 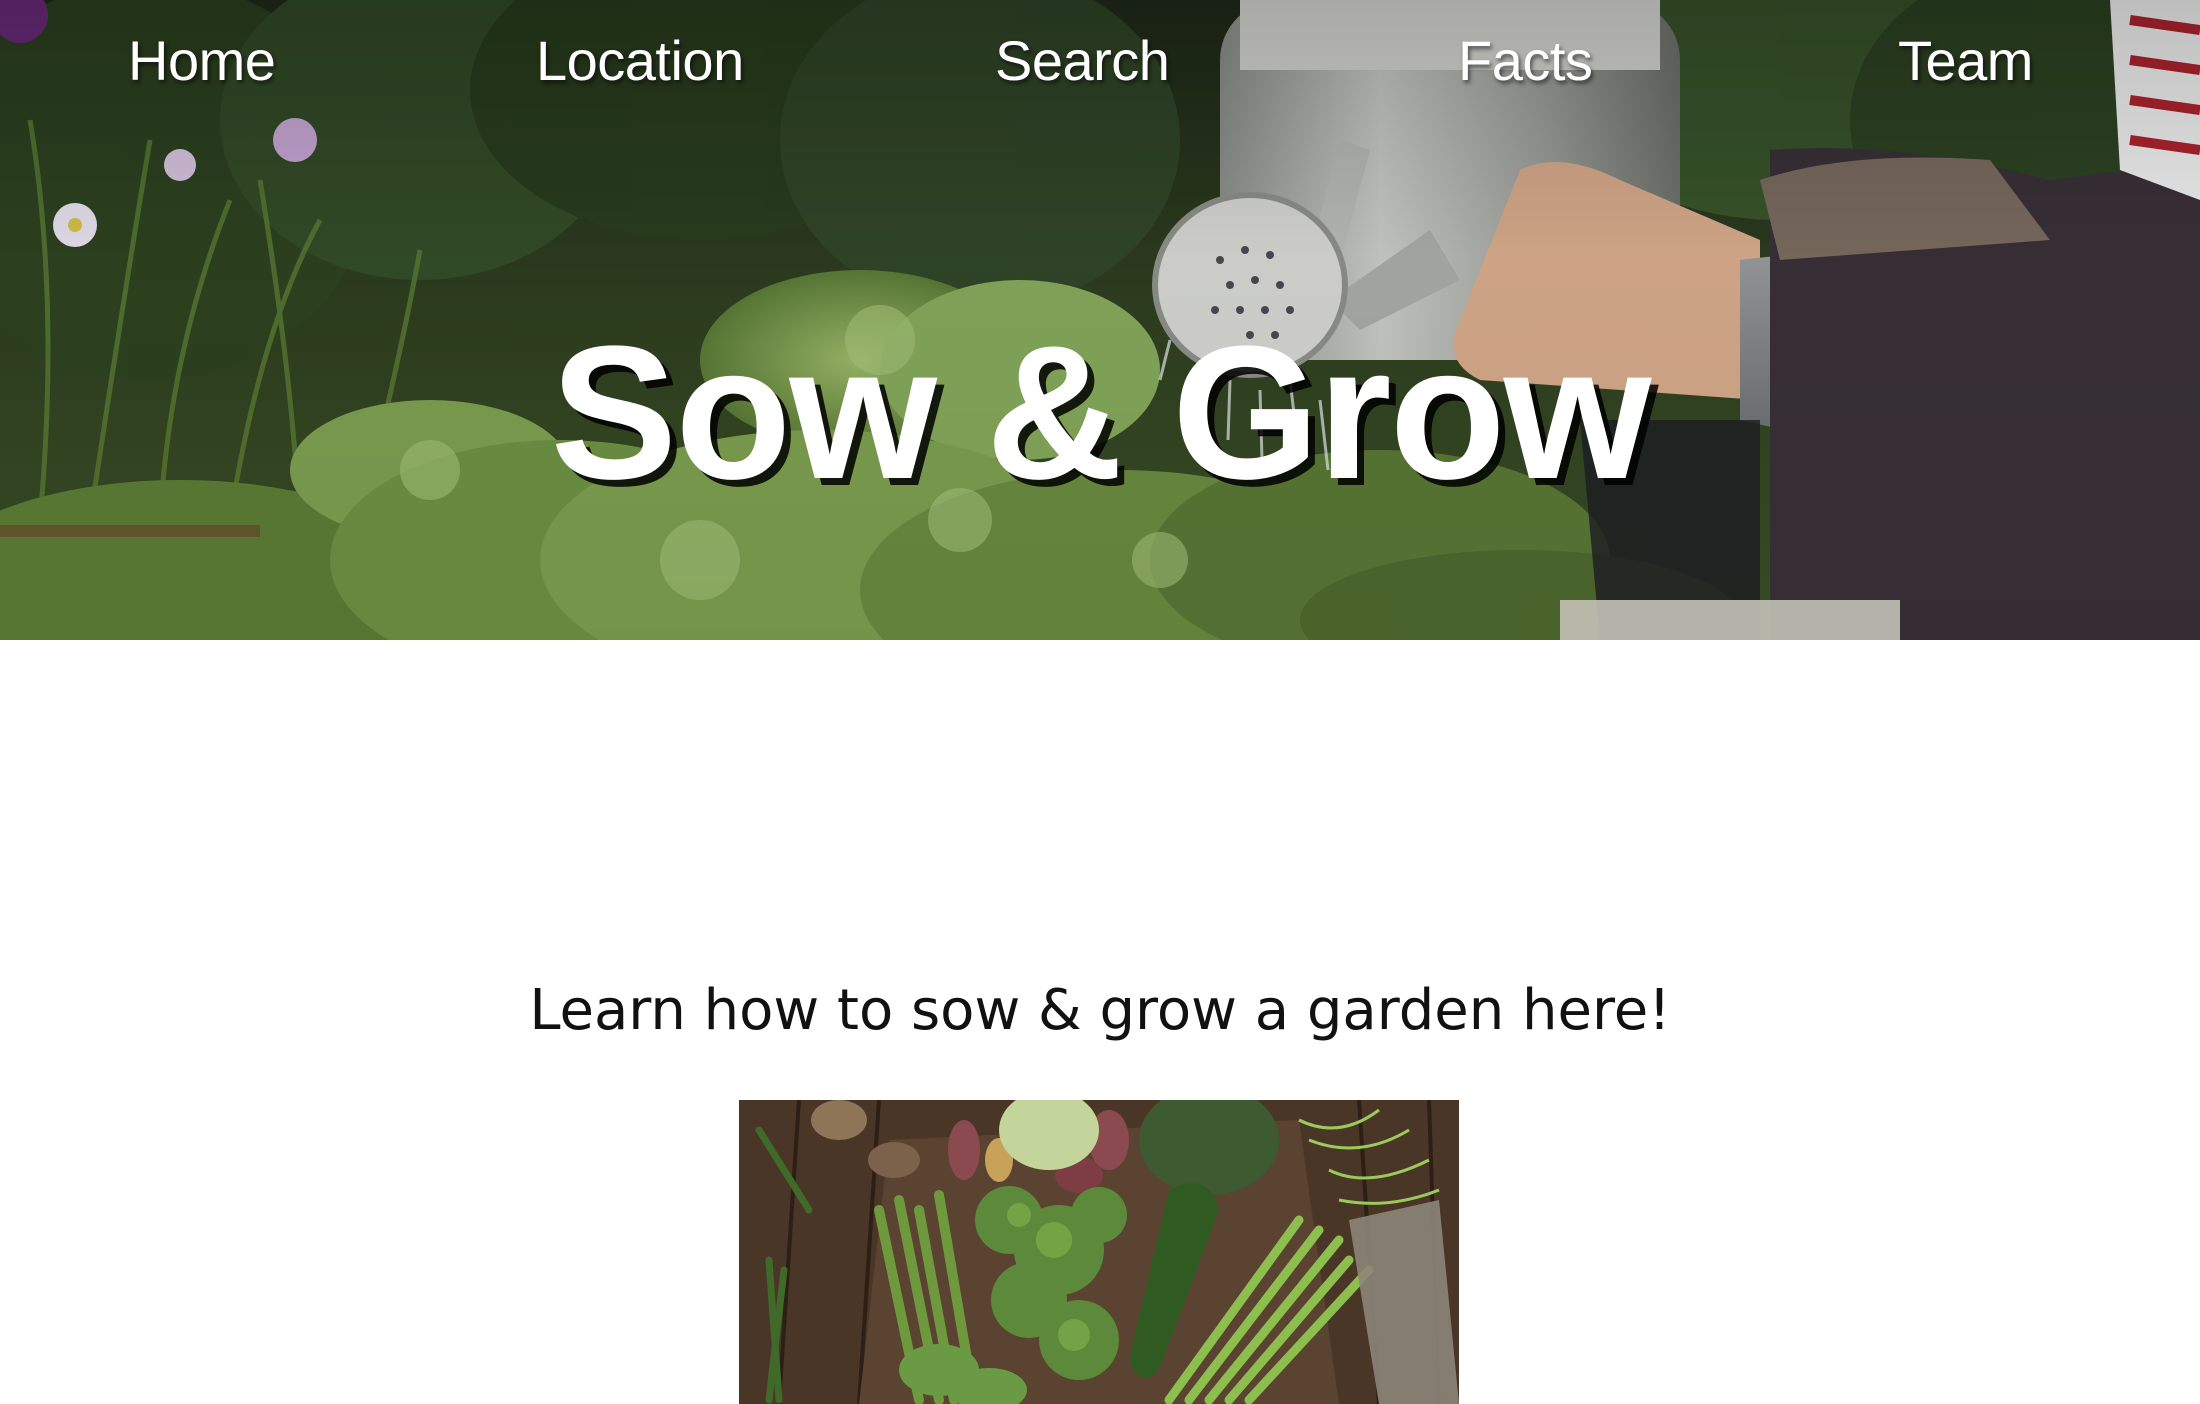 What do you see at coordinates (640, 60) in the screenshot?
I see `nav-location-link: Location` at bounding box center [640, 60].